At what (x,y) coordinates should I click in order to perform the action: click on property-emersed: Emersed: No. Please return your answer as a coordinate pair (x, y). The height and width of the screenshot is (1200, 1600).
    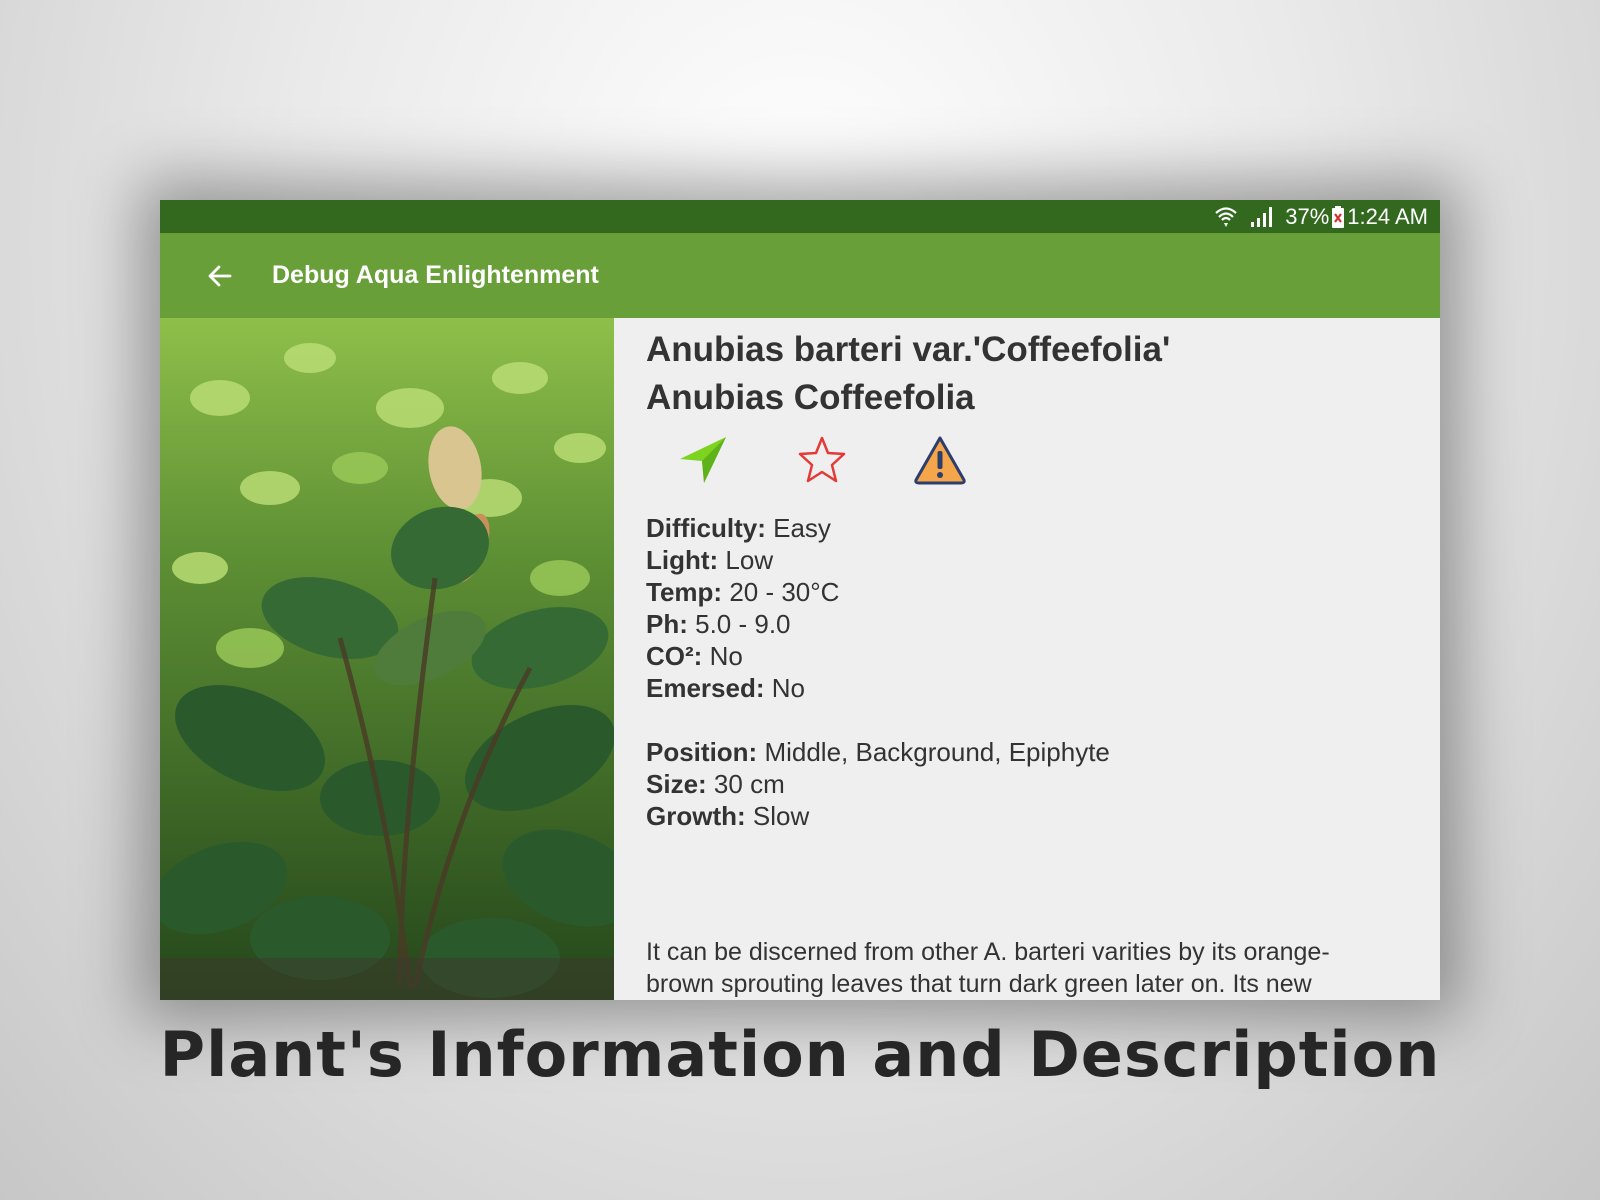
    Looking at the image, I should click on (725, 688).